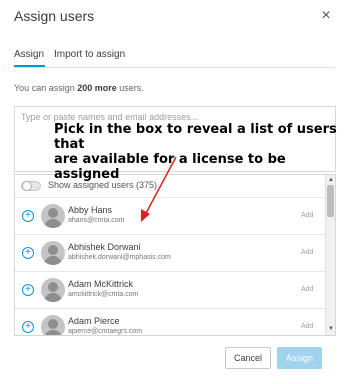 The height and width of the screenshot is (384, 349). What do you see at coordinates (30, 58) in the screenshot?
I see `tab-assign: Assign` at bounding box center [30, 58].